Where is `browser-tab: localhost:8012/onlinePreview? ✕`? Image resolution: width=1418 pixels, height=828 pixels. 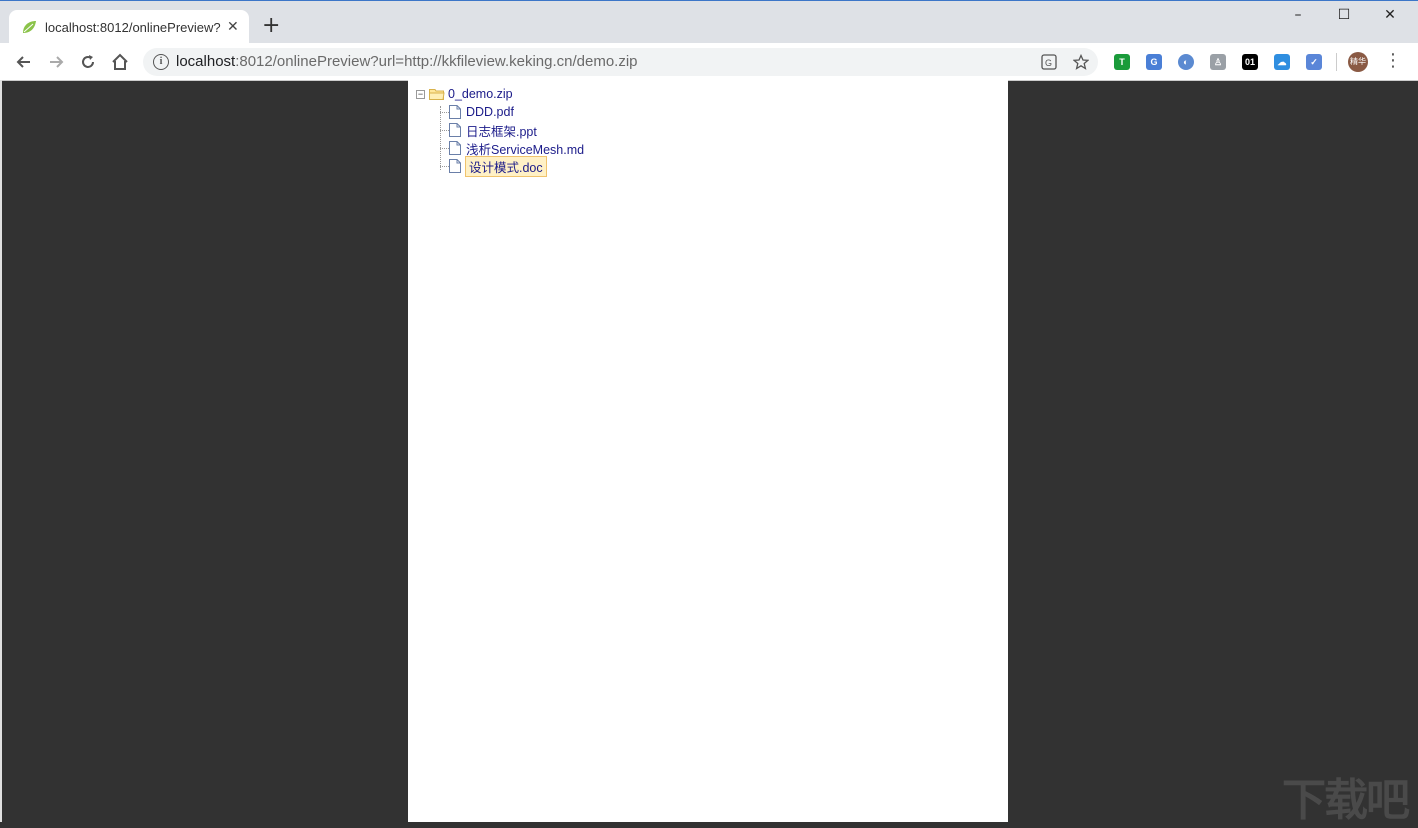 browser-tab: localhost:8012/onlinePreview? ✕ is located at coordinates (129, 27).